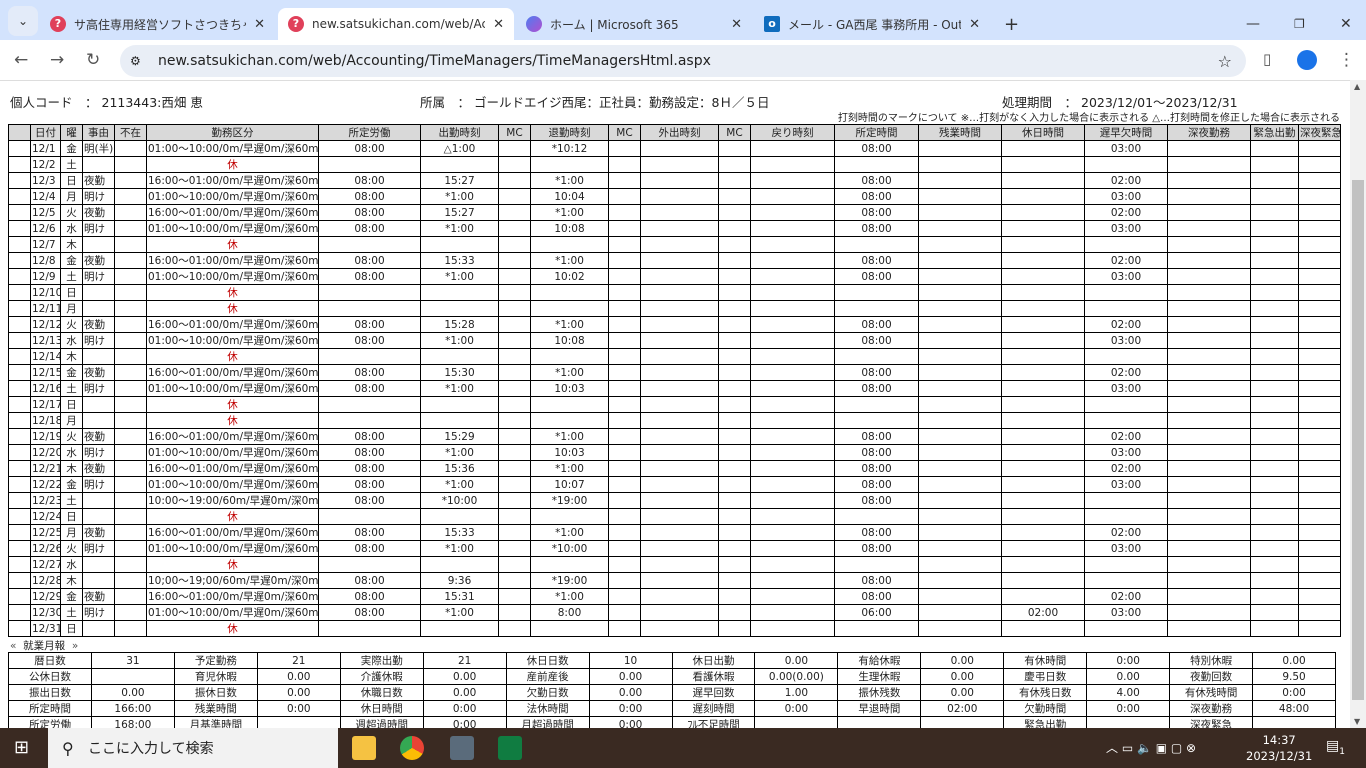  I want to click on clock-out-cell: *1:00, so click(569, 372).